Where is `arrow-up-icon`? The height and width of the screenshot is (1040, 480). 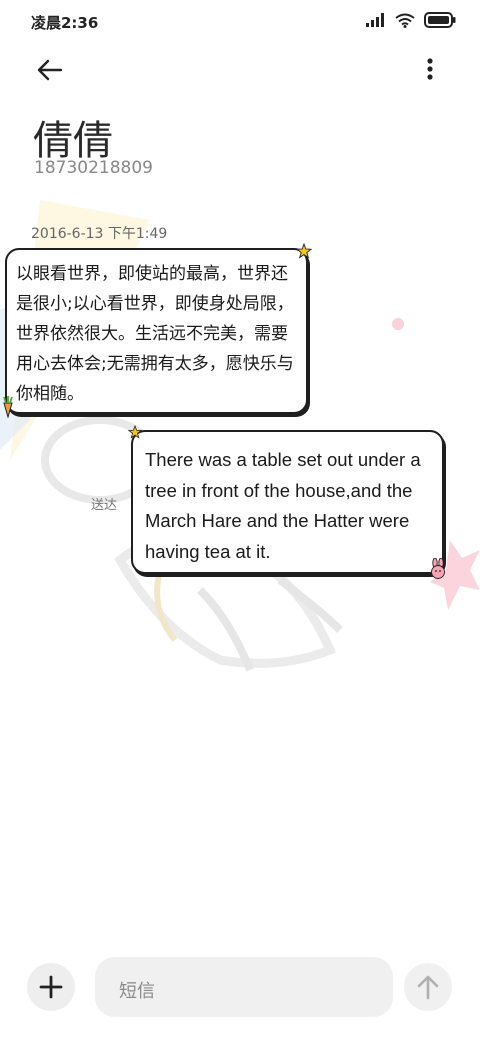
arrow-up-icon is located at coordinates (428, 987).